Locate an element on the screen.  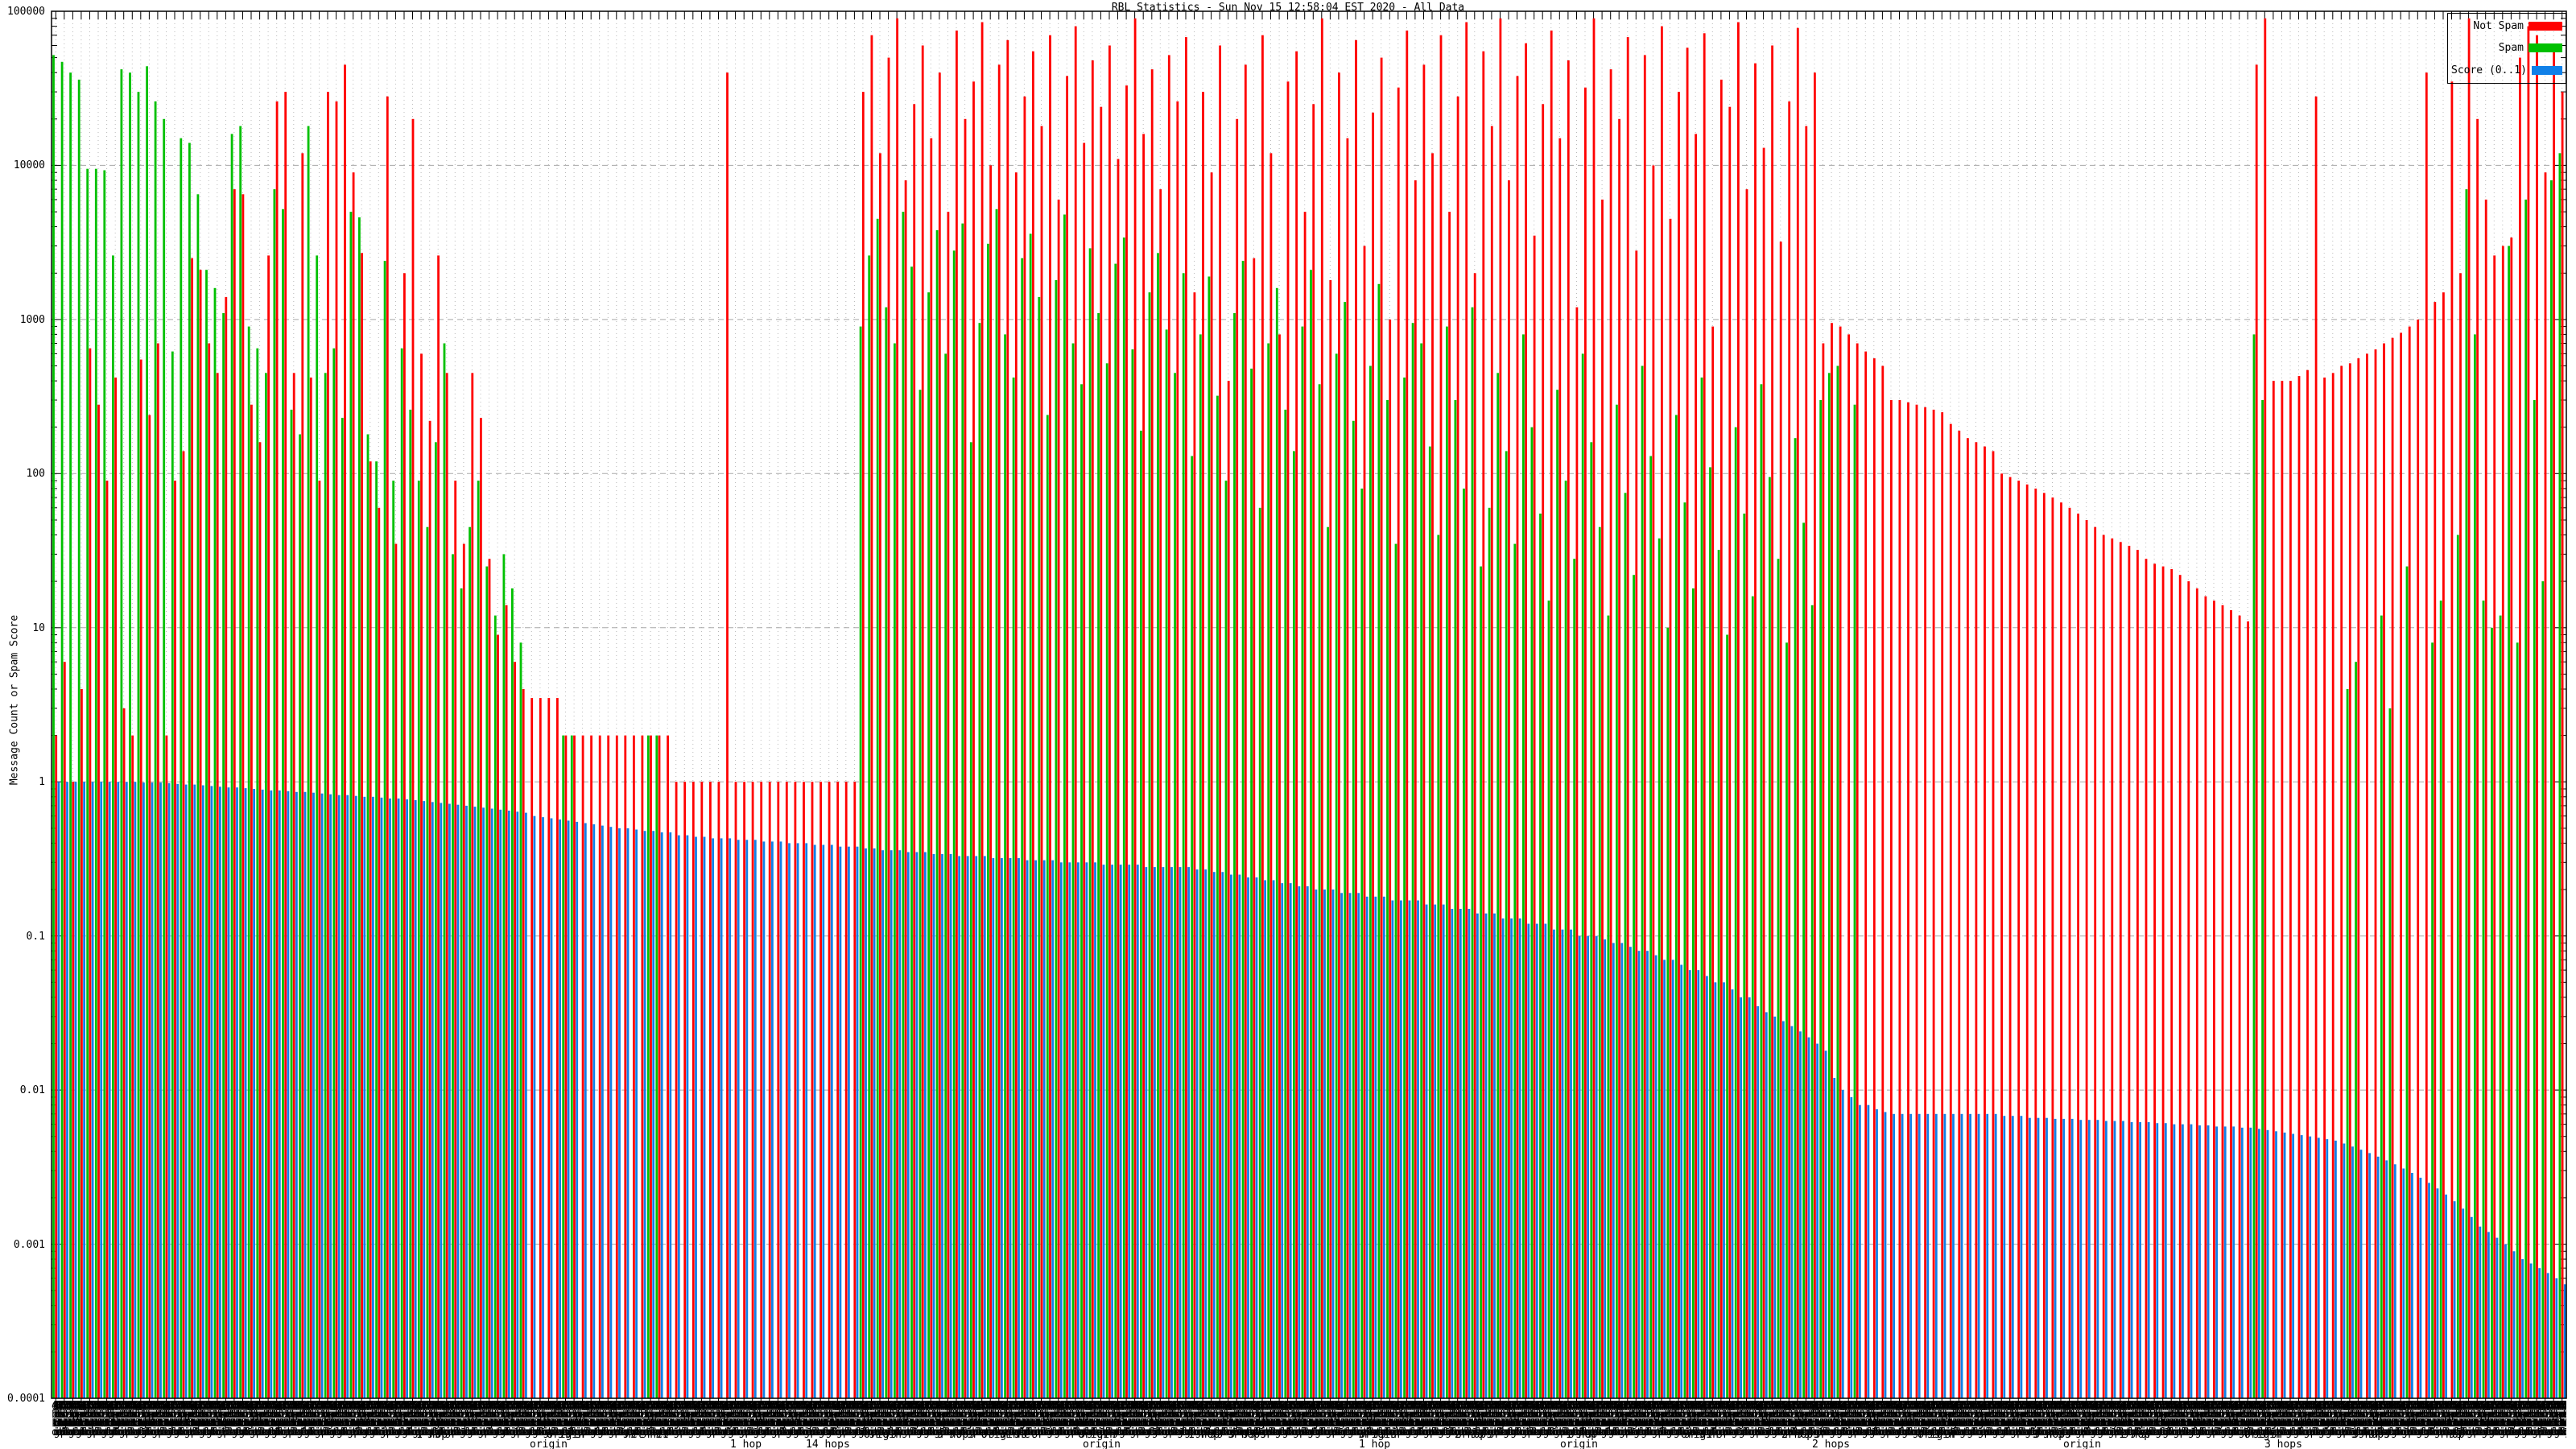
legend: Not Spam Spam Score (0..1) is located at coordinates (2506, 48).